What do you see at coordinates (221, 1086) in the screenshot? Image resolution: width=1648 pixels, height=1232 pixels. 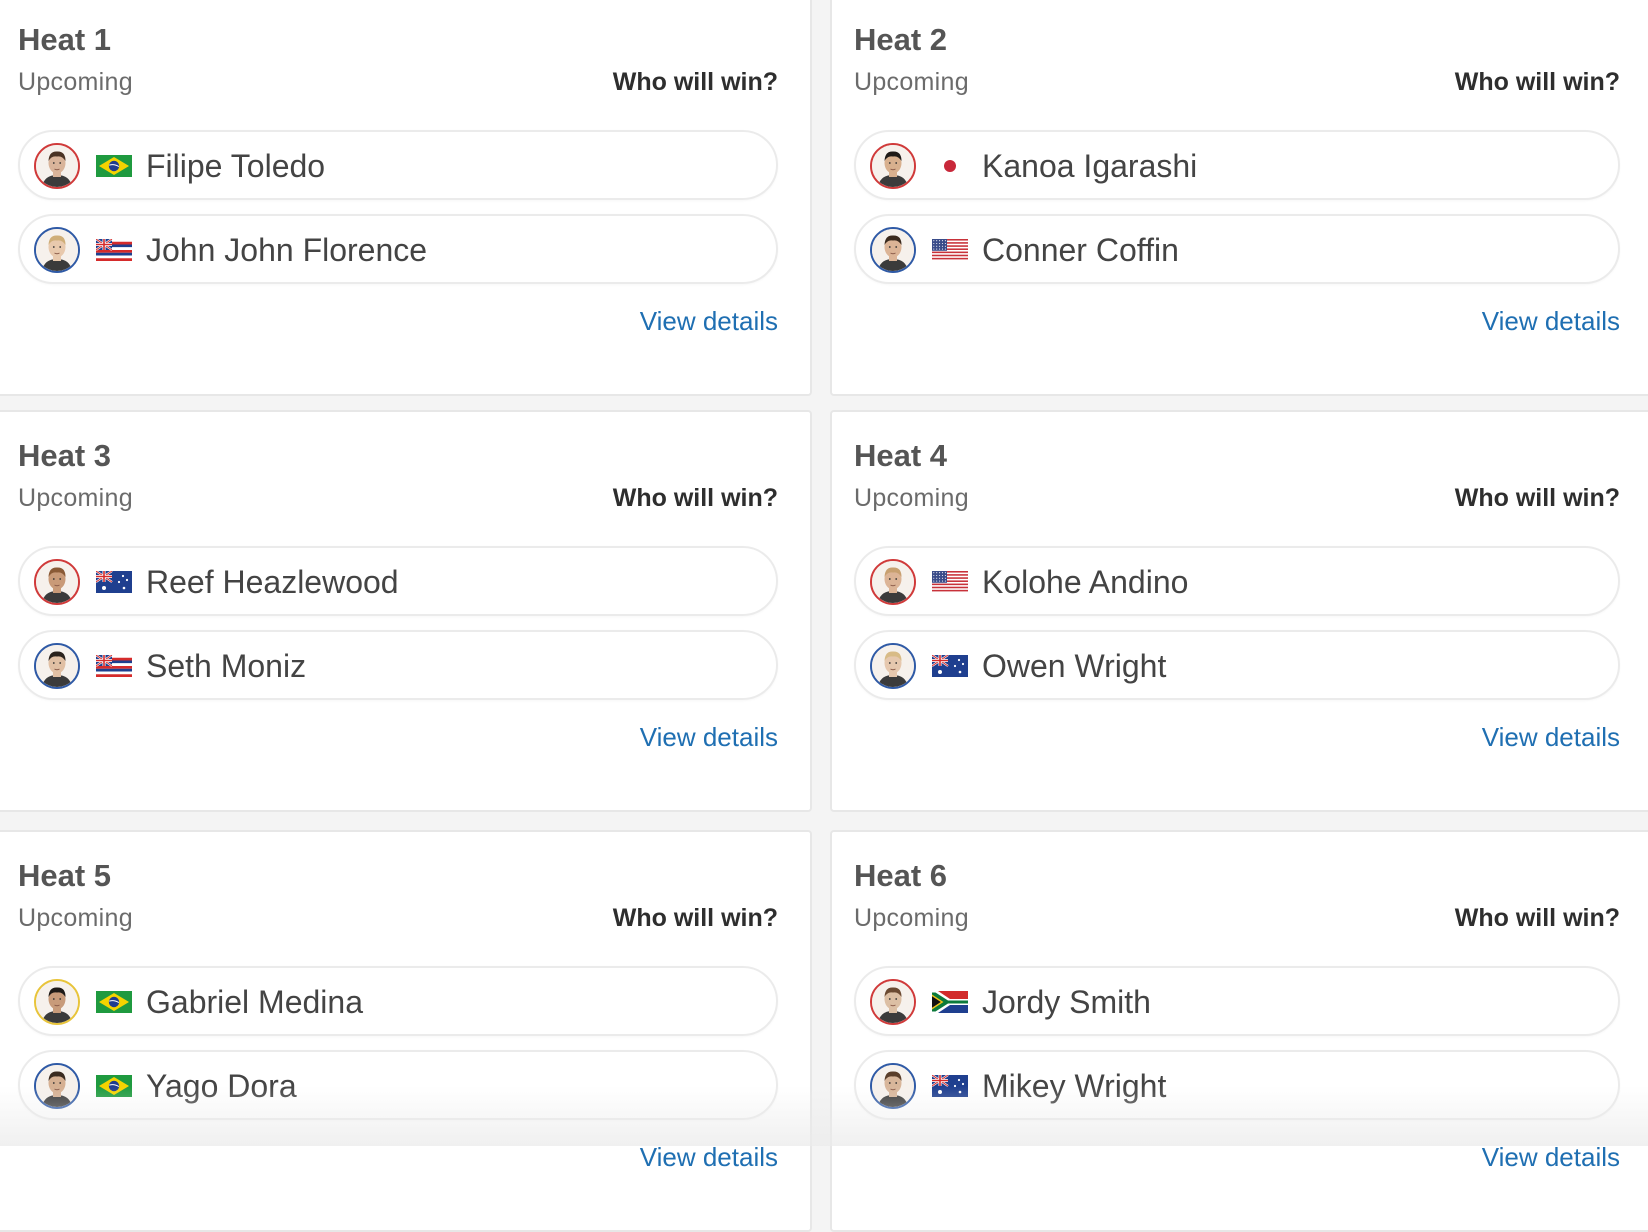 I see `surfer-name: Yago Dora` at bounding box center [221, 1086].